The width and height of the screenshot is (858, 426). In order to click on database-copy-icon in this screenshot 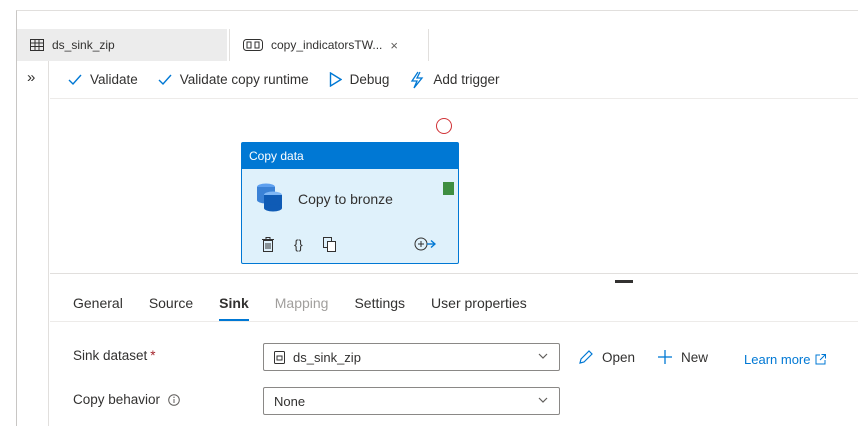, I will do `click(270, 198)`.